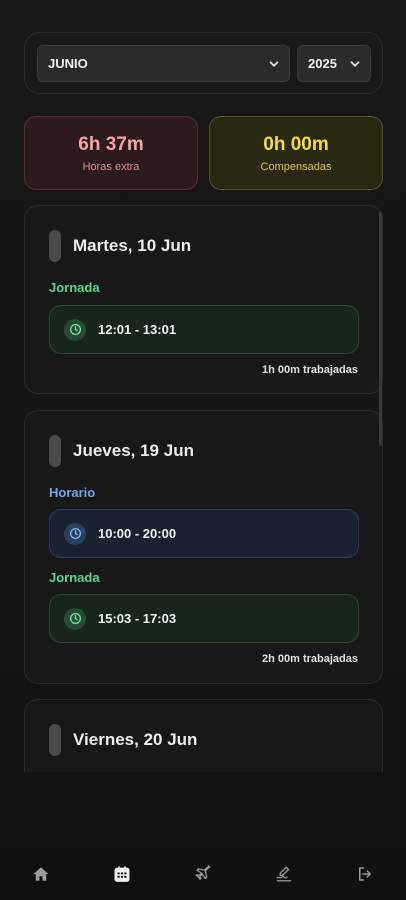 The height and width of the screenshot is (900, 406). What do you see at coordinates (111, 166) in the screenshot?
I see `overtime-label: Horas extra` at bounding box center [111, 166].